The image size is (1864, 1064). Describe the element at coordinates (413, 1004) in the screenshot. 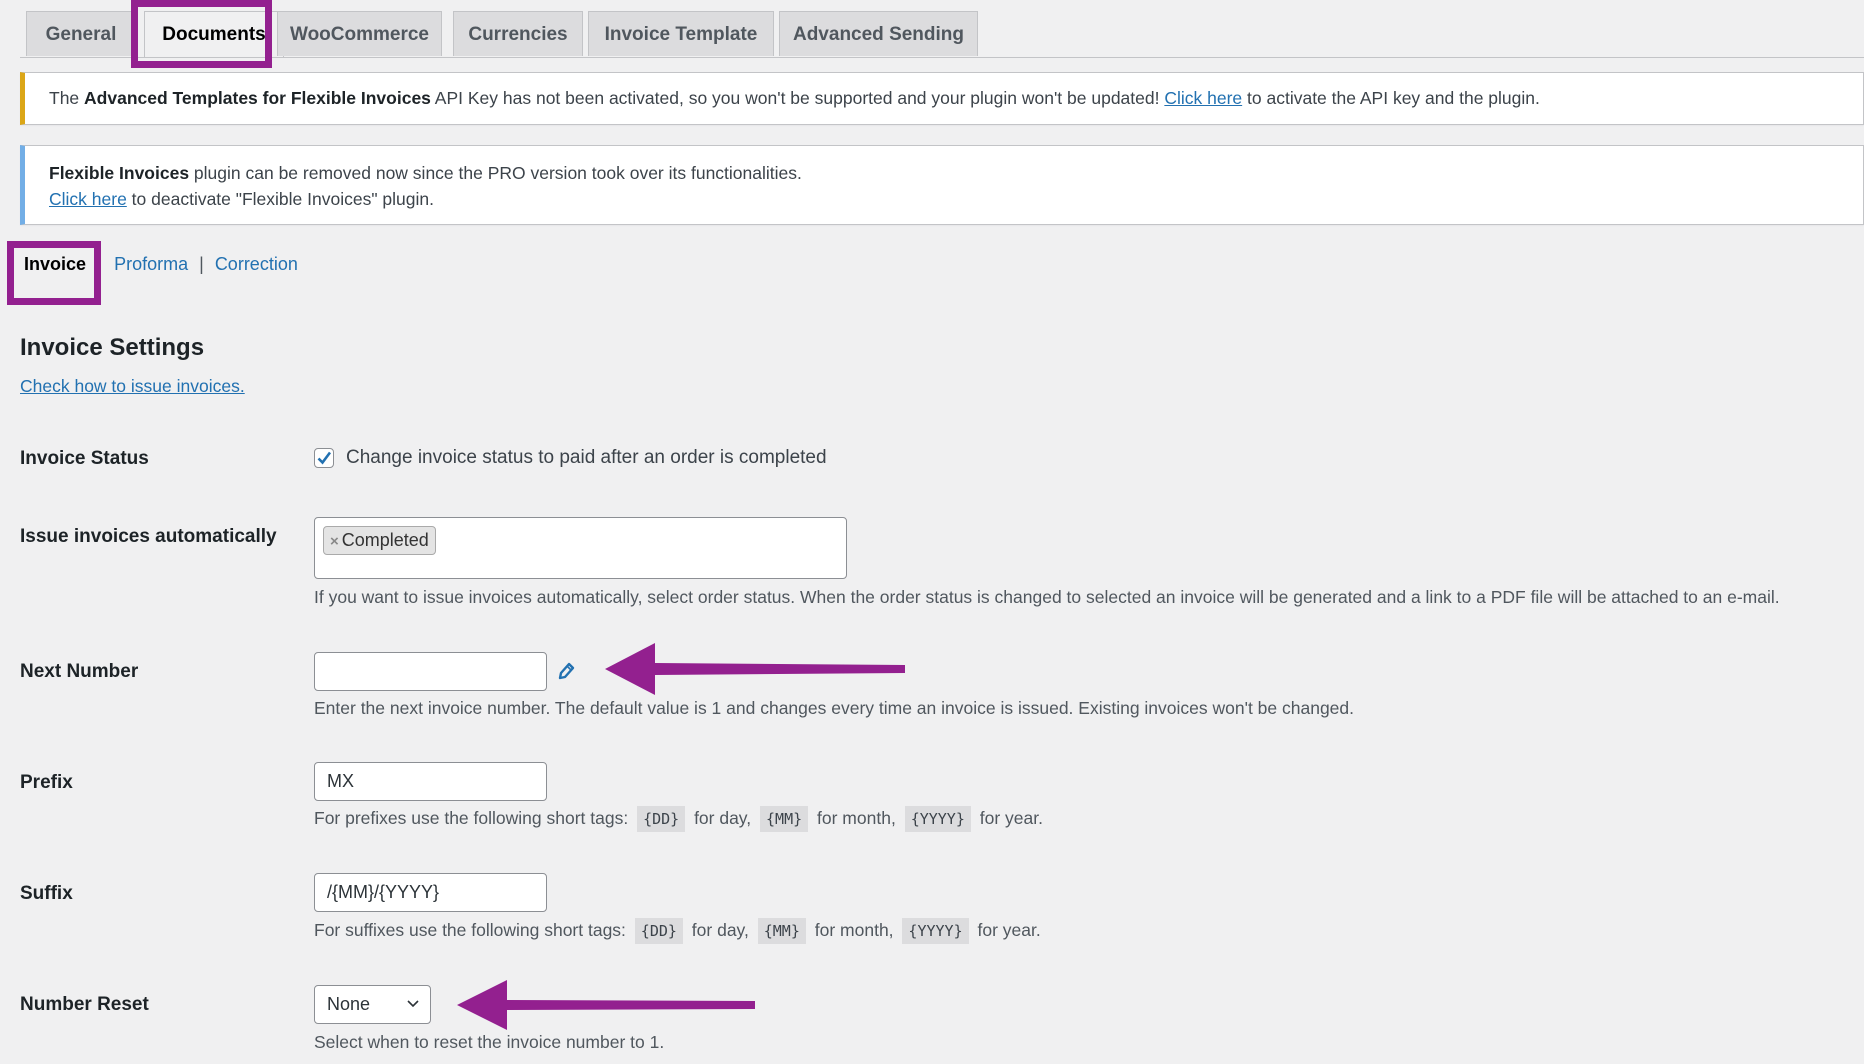

I see `chevron-down-icon` at that location.